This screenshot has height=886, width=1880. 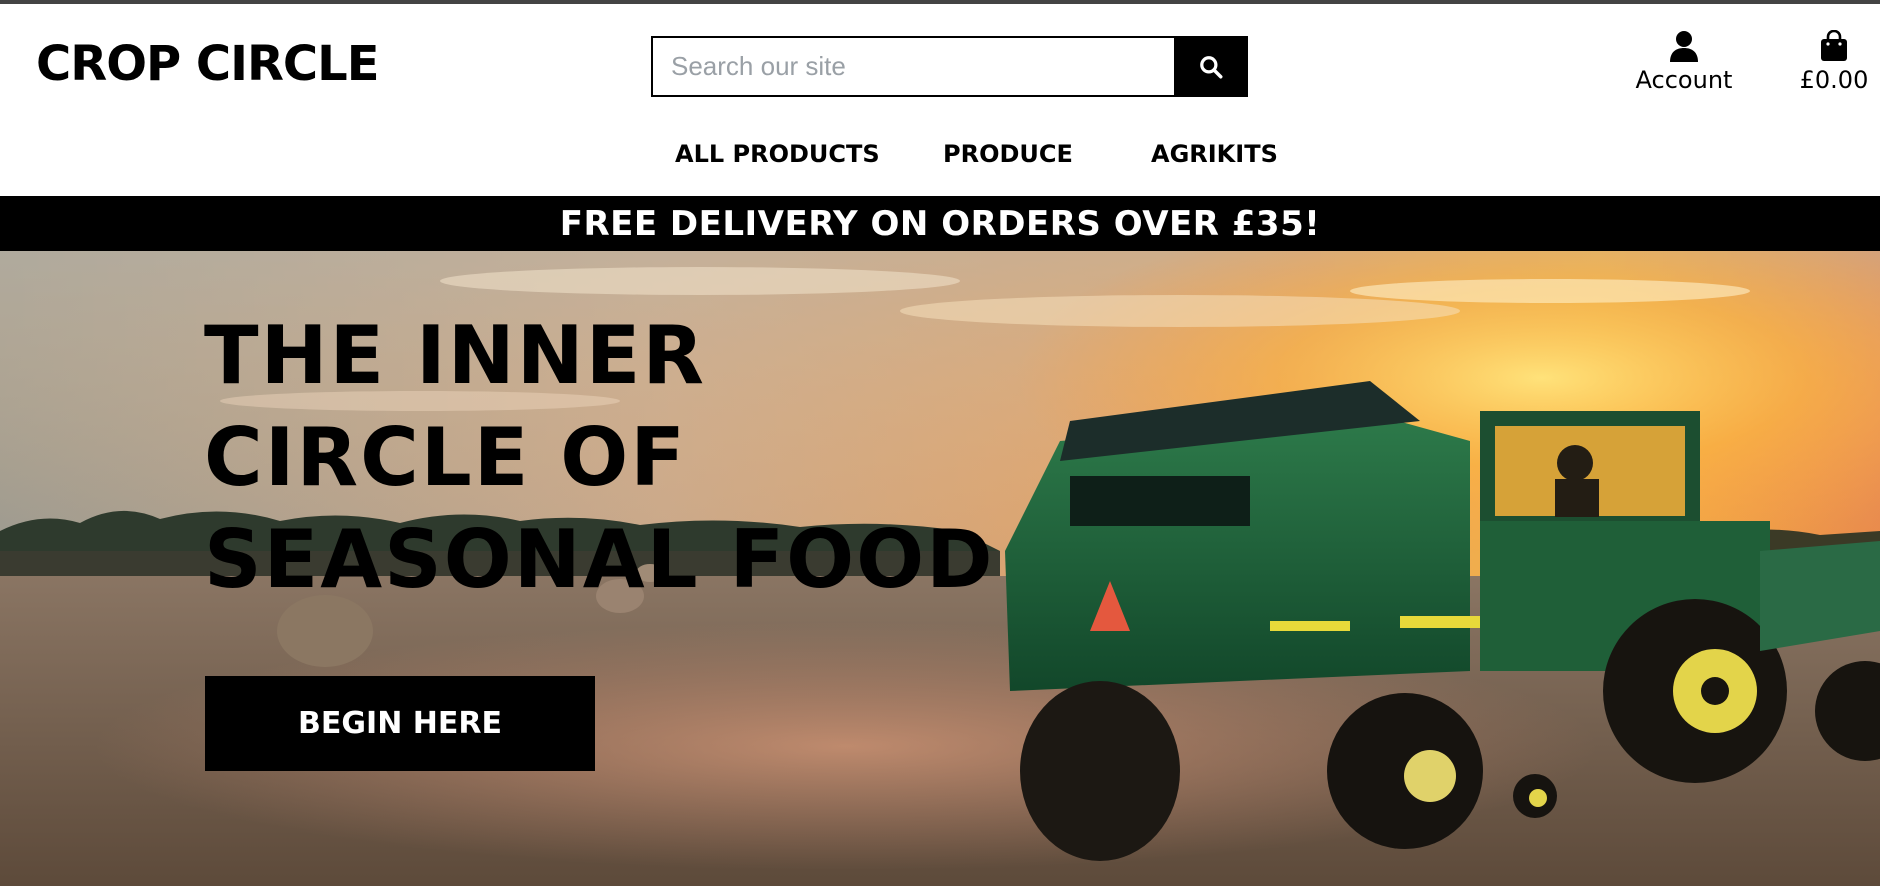 I want to click on account-label: Account, so click(x=1684, y=80).